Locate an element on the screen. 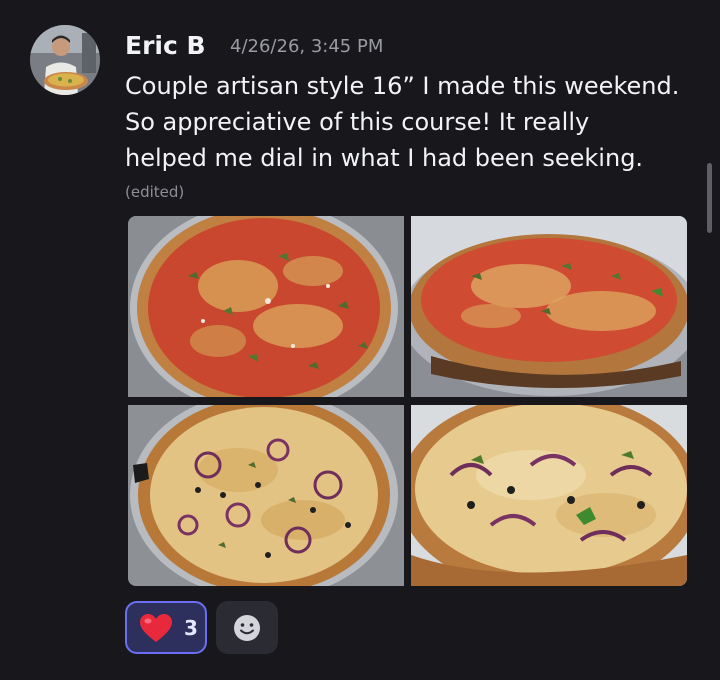 The width and height of the screenshot is (720, 680). smiley-add-reaction-icon is located at coordinates (247, 628).